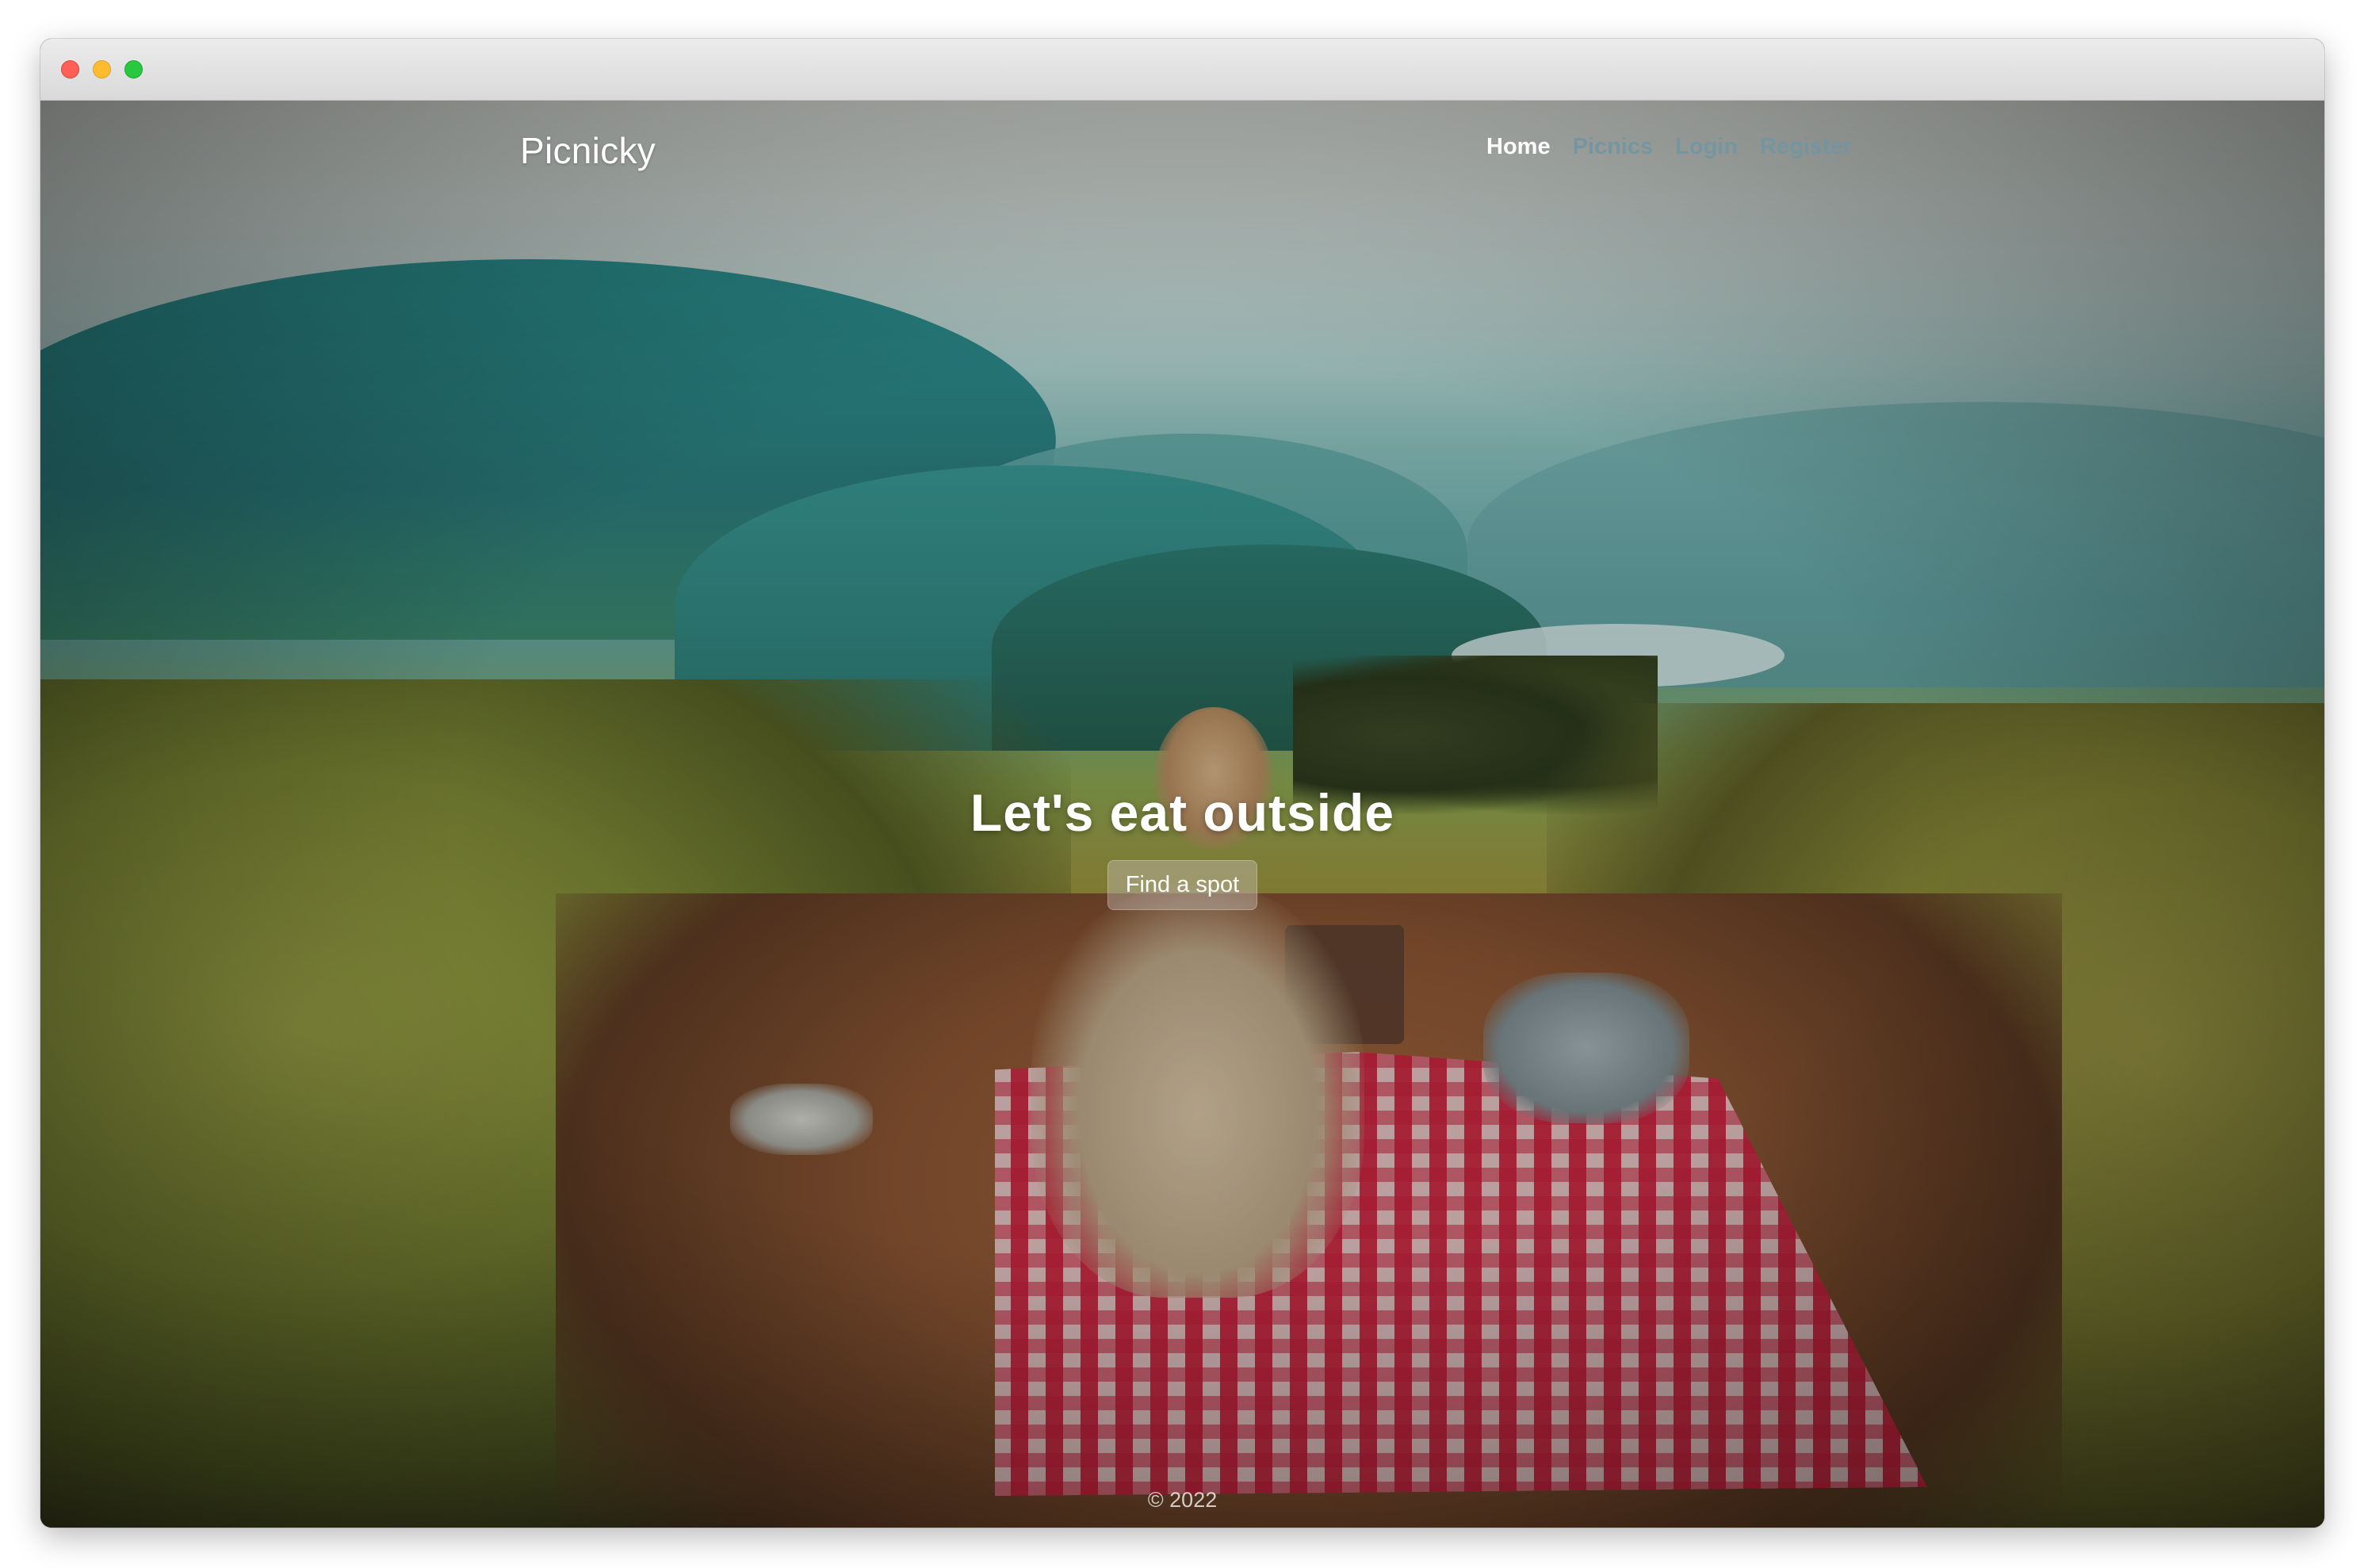  I want to click on title-bar, so click(1182, 70).